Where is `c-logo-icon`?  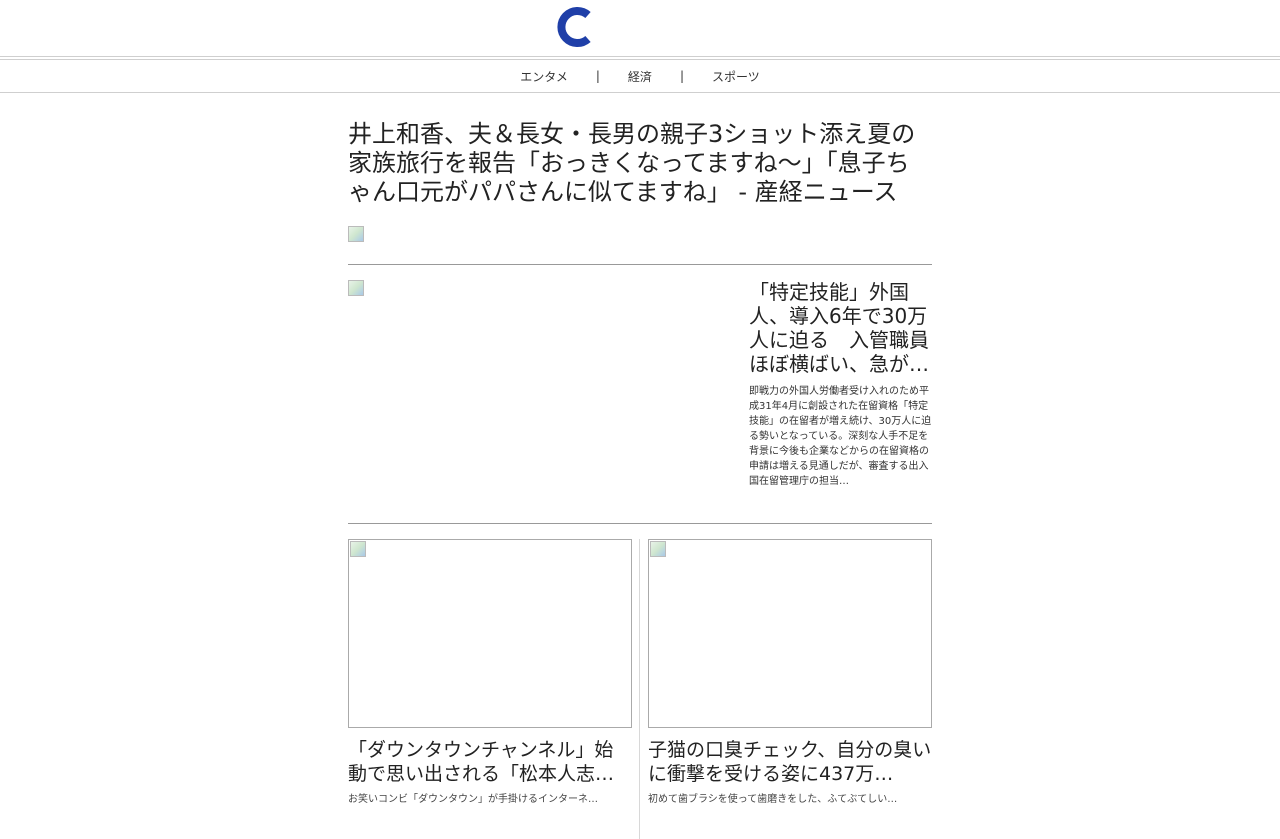
c-logo-icon is located at coordinates (575, 27).